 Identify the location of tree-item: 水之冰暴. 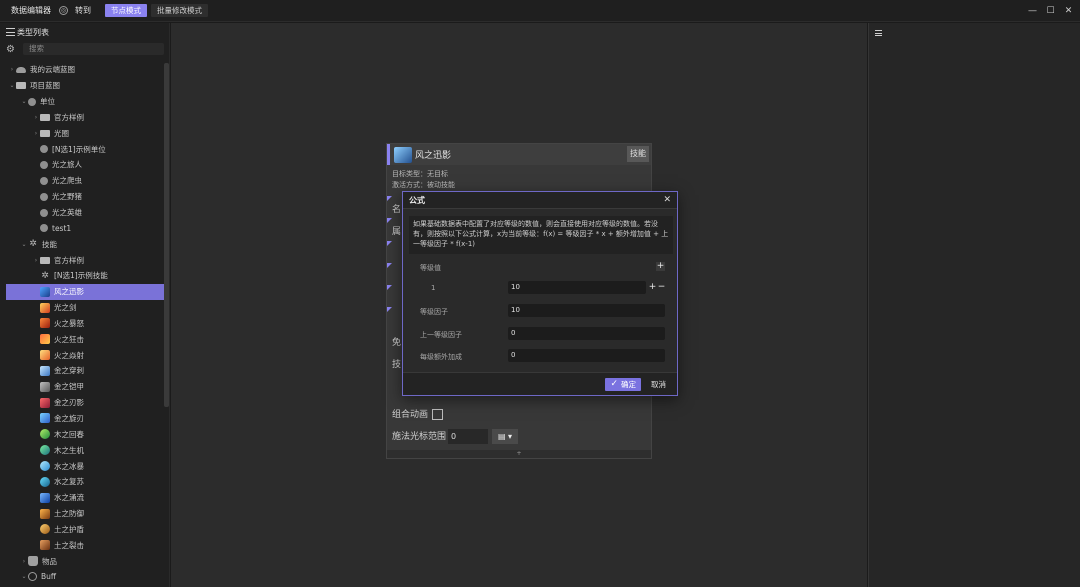
(83, 466).